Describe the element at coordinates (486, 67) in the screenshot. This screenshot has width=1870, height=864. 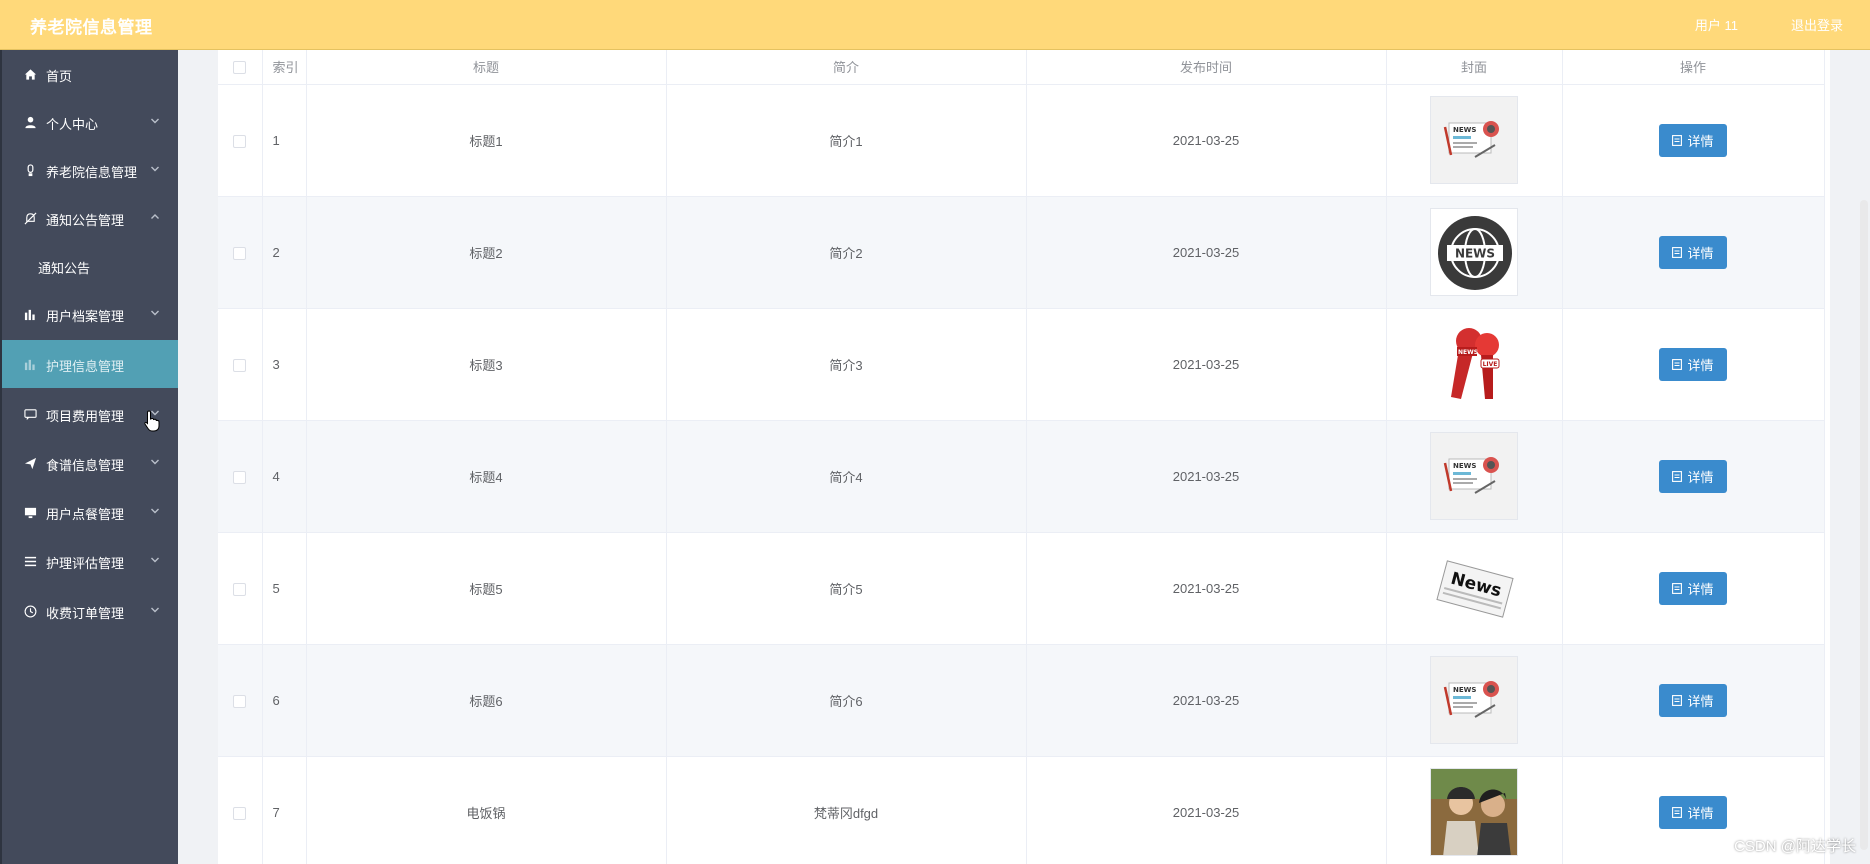
I see `column-header-title: 标题` at that location.